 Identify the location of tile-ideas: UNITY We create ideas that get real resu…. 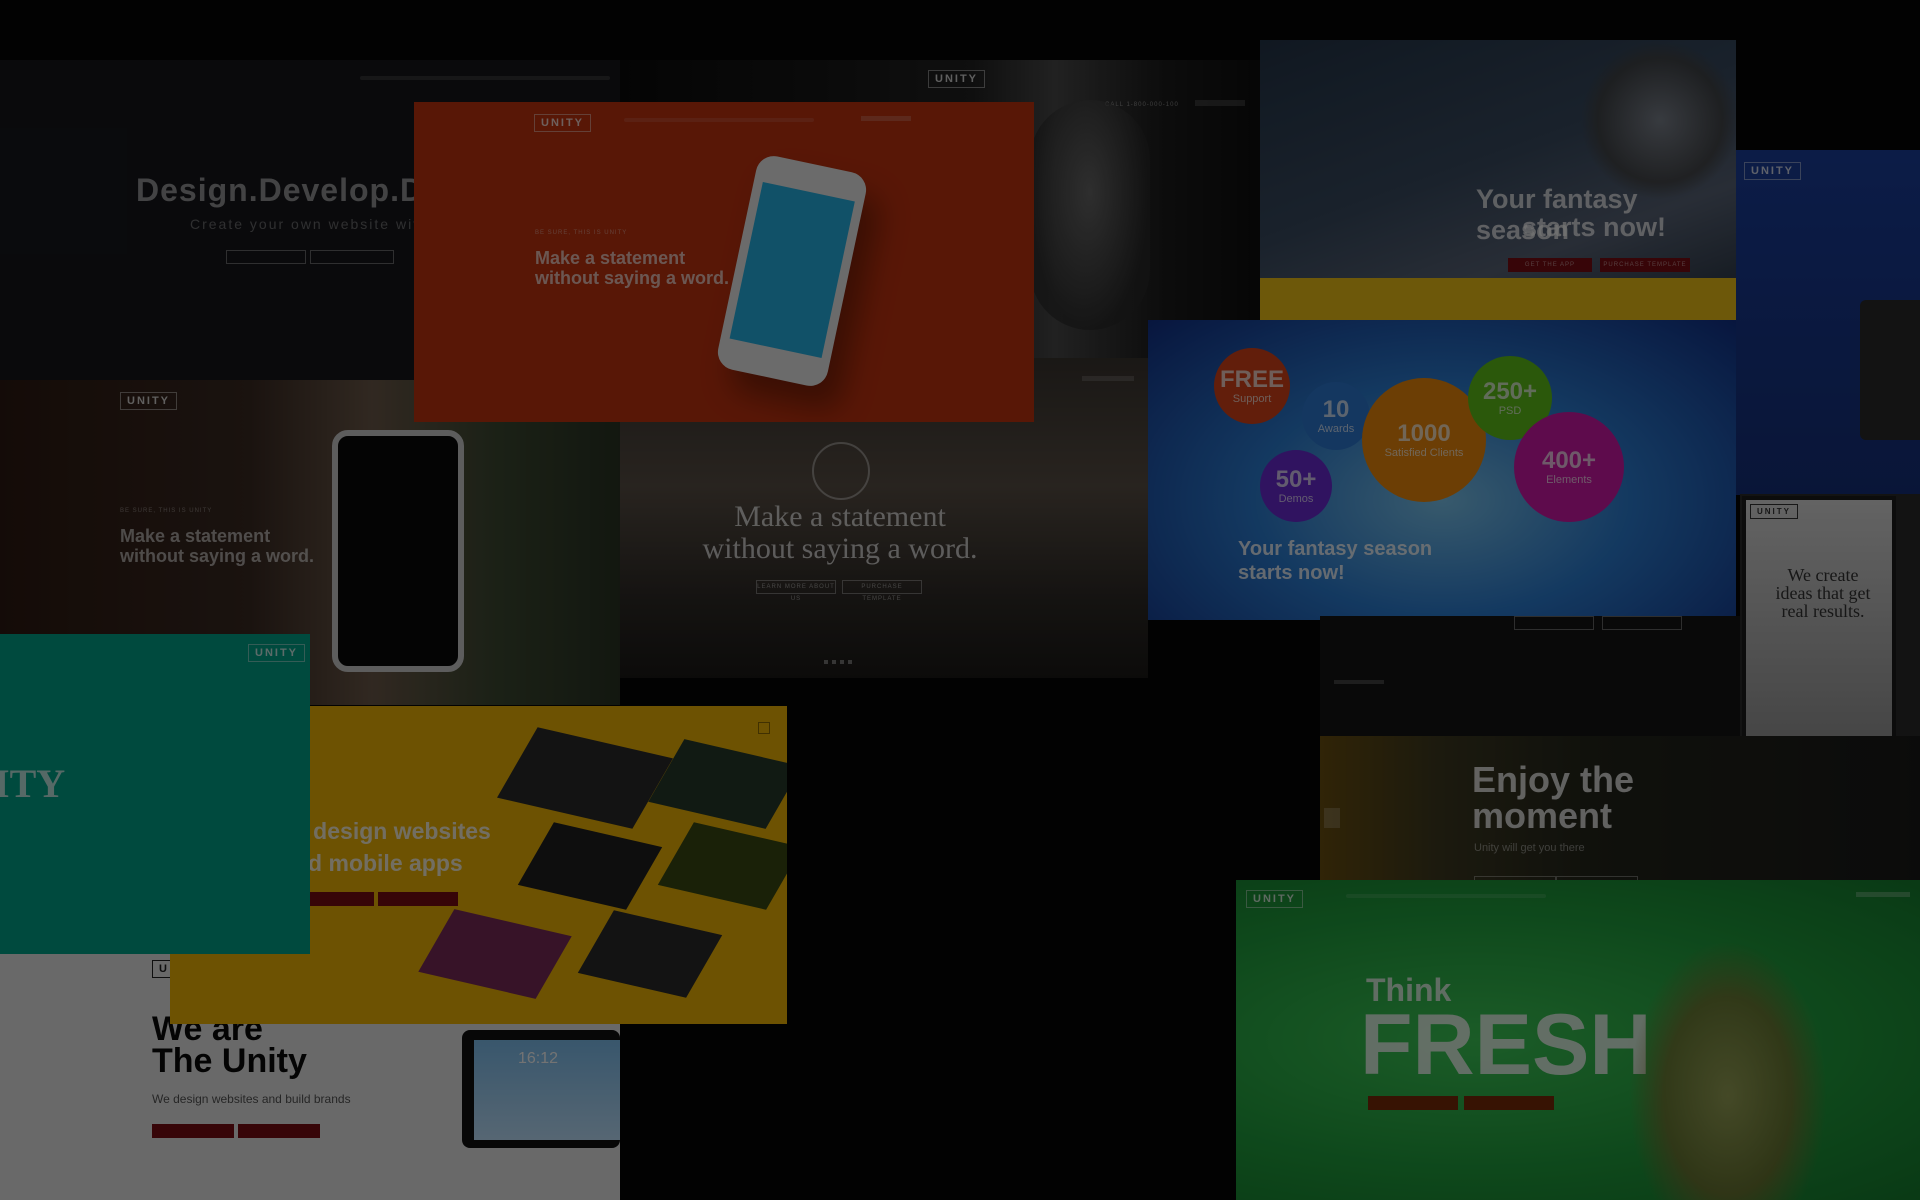
(1830, 616).